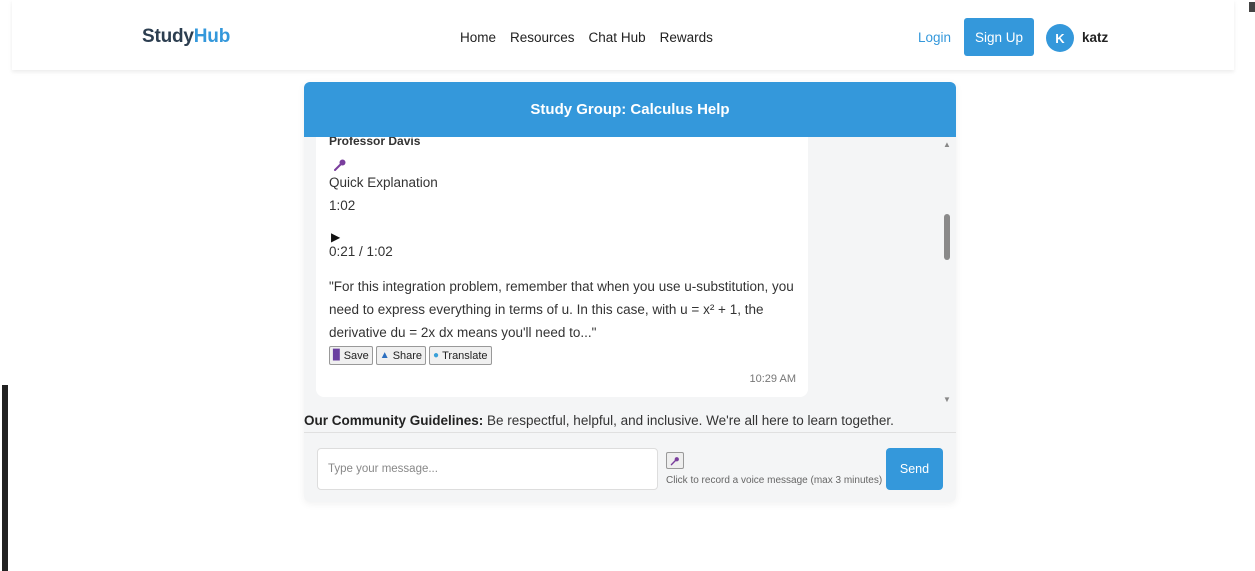 This screenshot has width=1255, height=571. Describe the element at coordinates (384, 355) in the screenshot. I see `share-icon: ▲` at that location.